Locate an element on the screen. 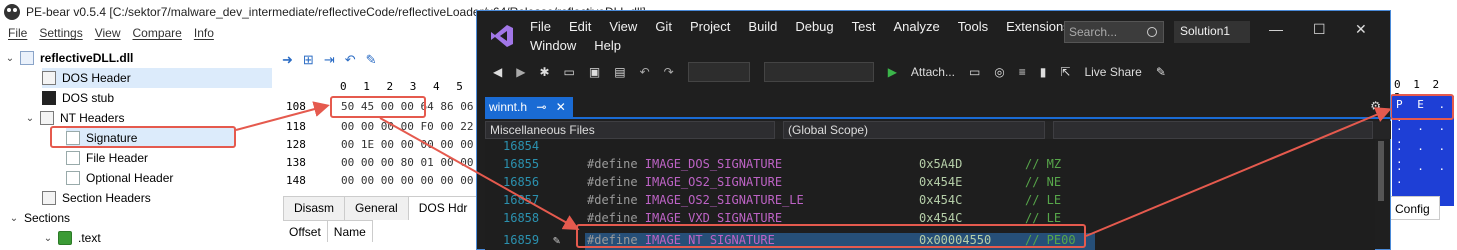 The height and width of the screenshot is (250, 1457). format-icon: ≡ is located at coordinates (1022, 72).